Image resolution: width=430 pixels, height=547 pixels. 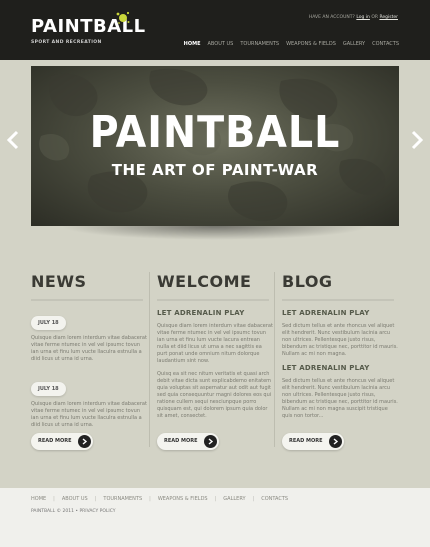 I want to click on account-or: OR, so click(x=375, y=17).